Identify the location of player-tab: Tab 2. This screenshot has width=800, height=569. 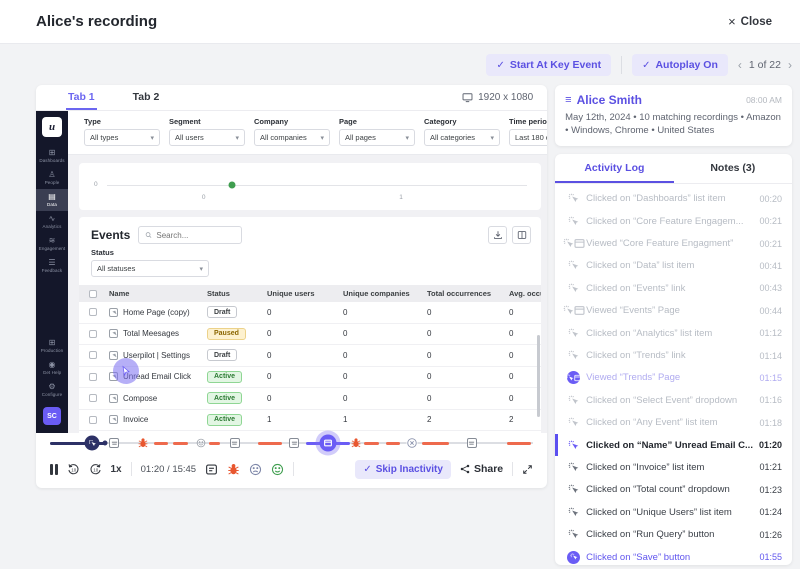
(146, 97).